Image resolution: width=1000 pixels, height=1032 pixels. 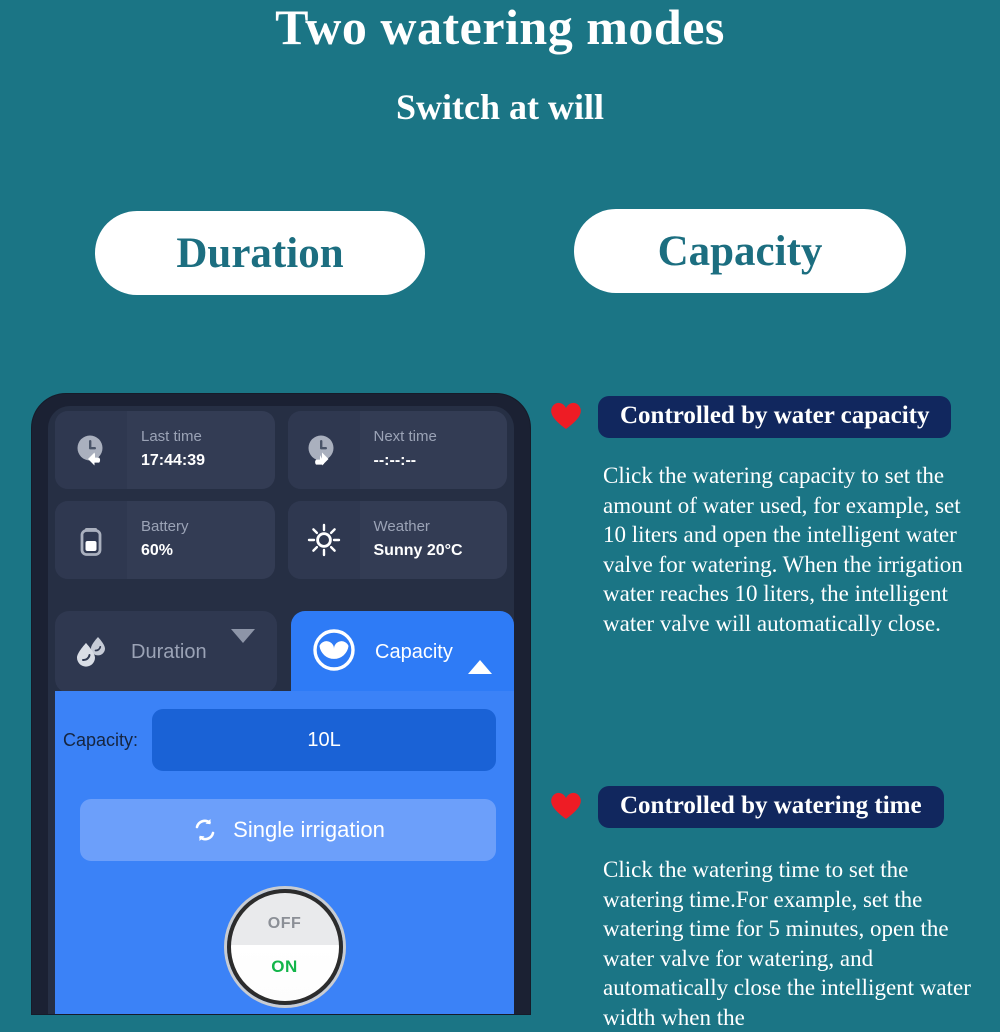 What do you see at coordinates (284, 966) in the screenshot?
I see `power-knob-on-label: ON` at bounding box center [284, 966].